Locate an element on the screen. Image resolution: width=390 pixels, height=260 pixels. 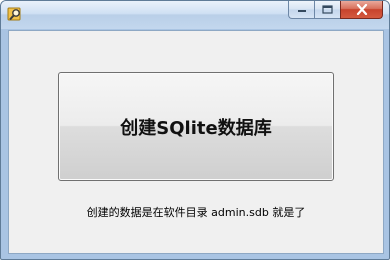
maximize-icon is located at coordinates (327, 9).